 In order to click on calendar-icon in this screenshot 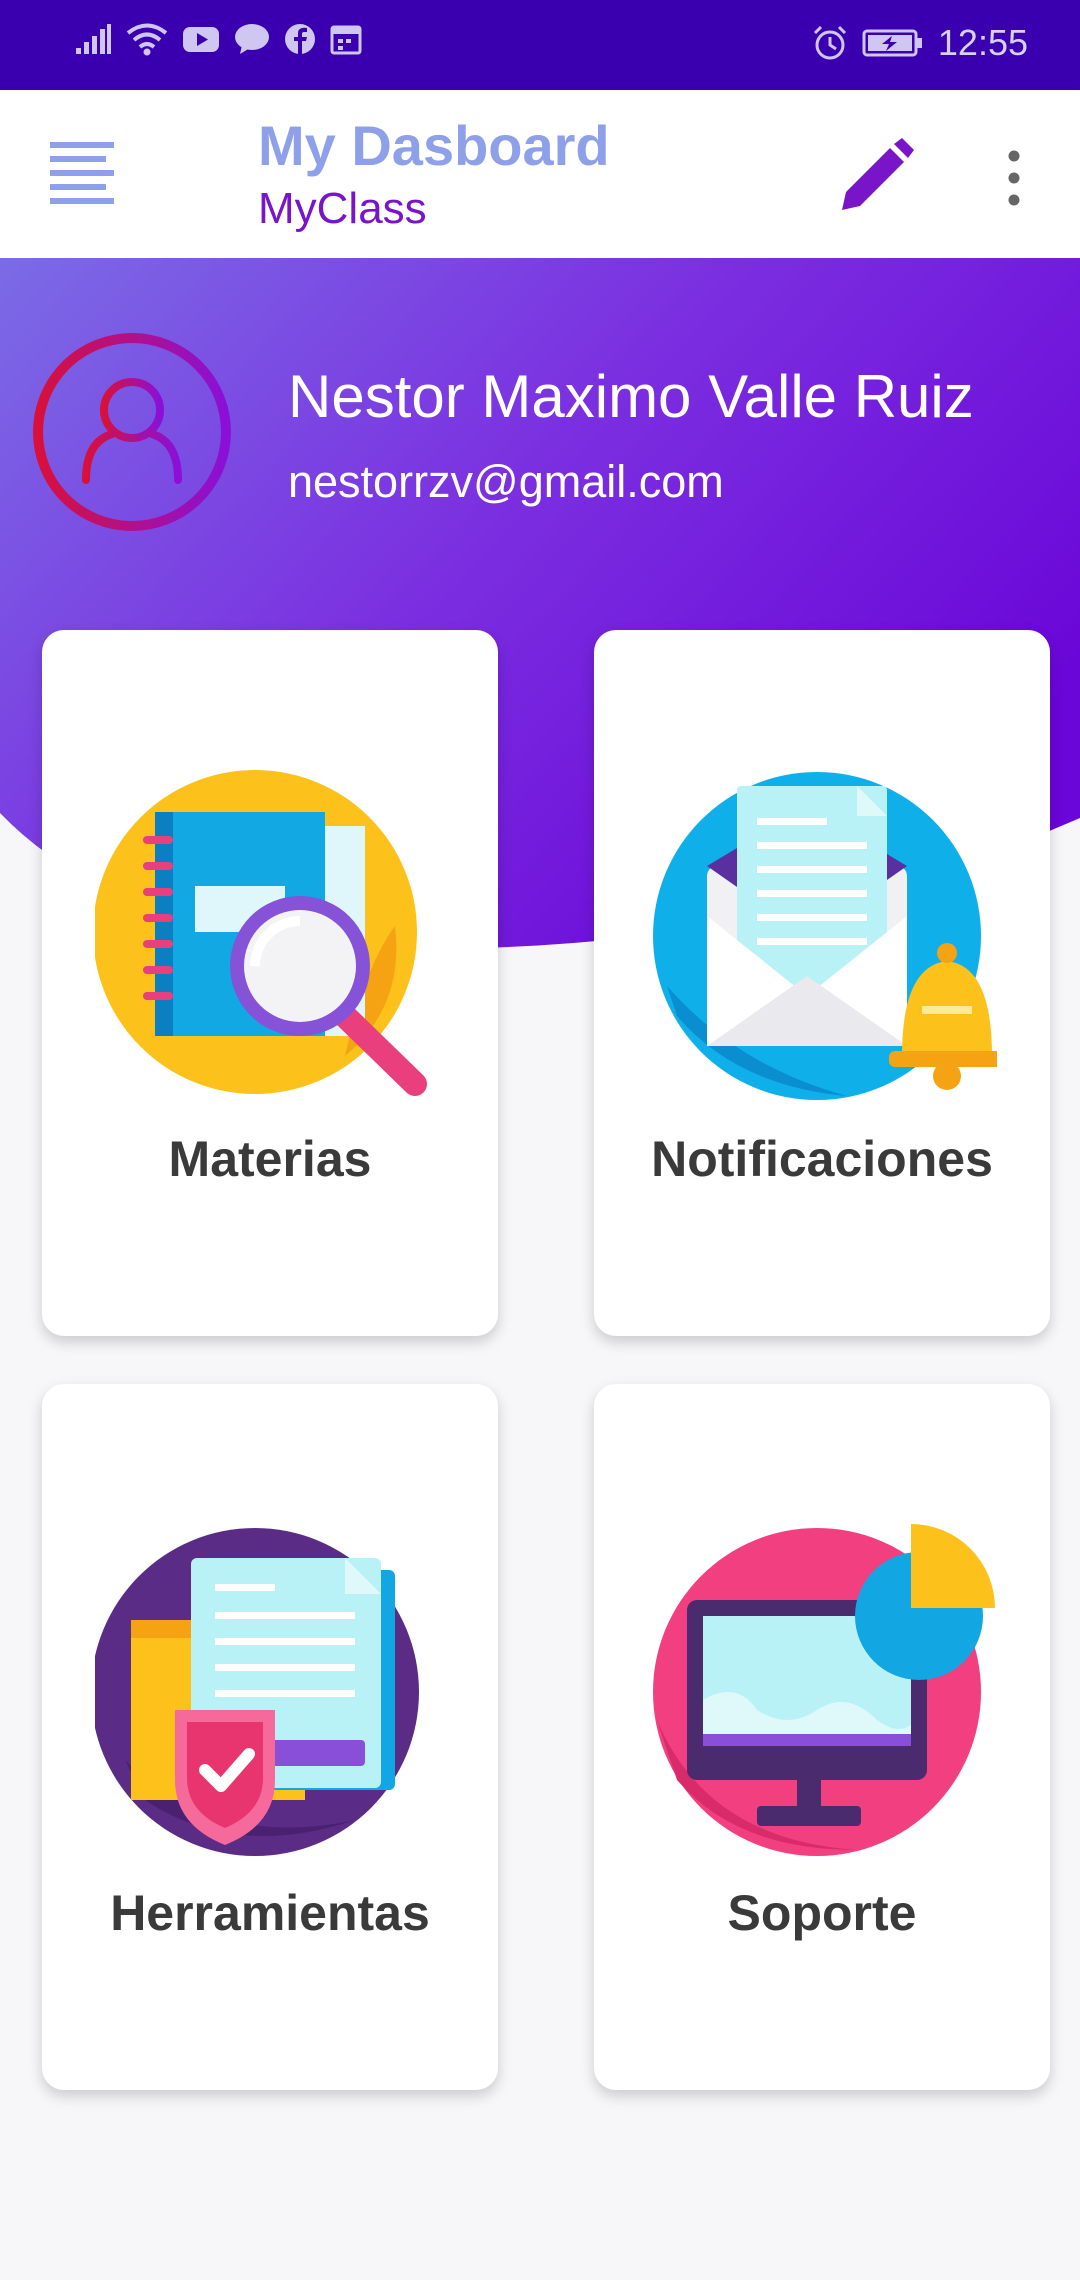, I will do `click(346, 40)`.